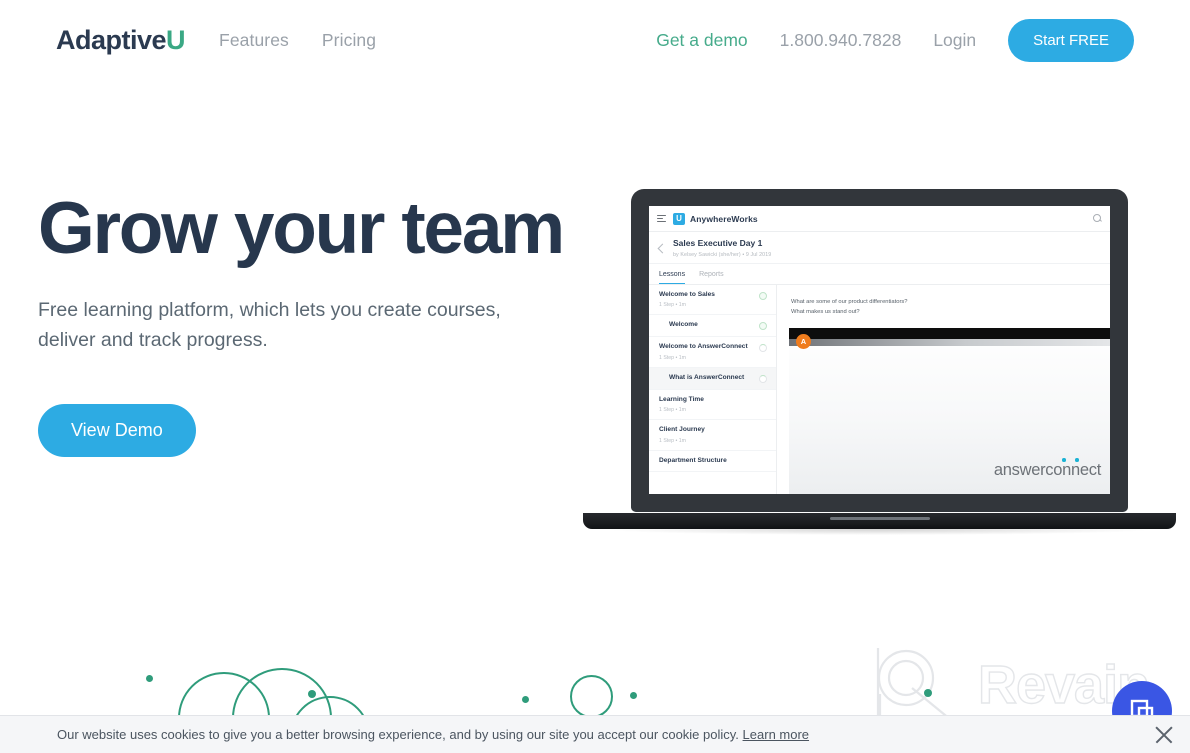 This screenshot has height=753, width=1190. I want to click on start-free-button: Start FREE, so click(1071, 40).